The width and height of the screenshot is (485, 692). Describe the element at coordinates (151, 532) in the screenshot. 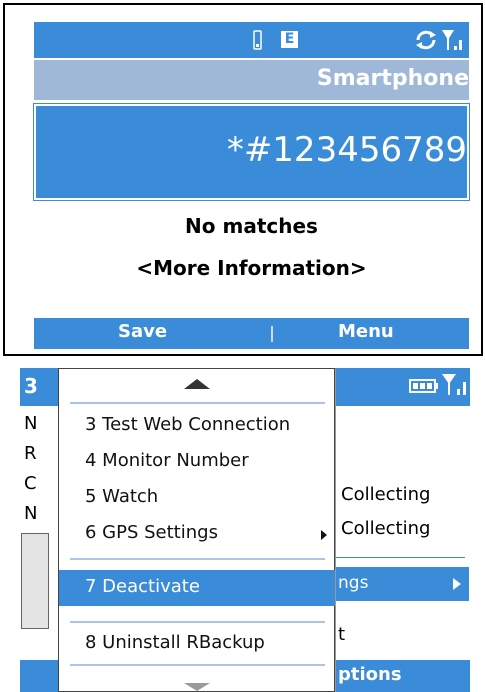

I see `menu-item-gps-settings: 6 GPS Settings` at that location.